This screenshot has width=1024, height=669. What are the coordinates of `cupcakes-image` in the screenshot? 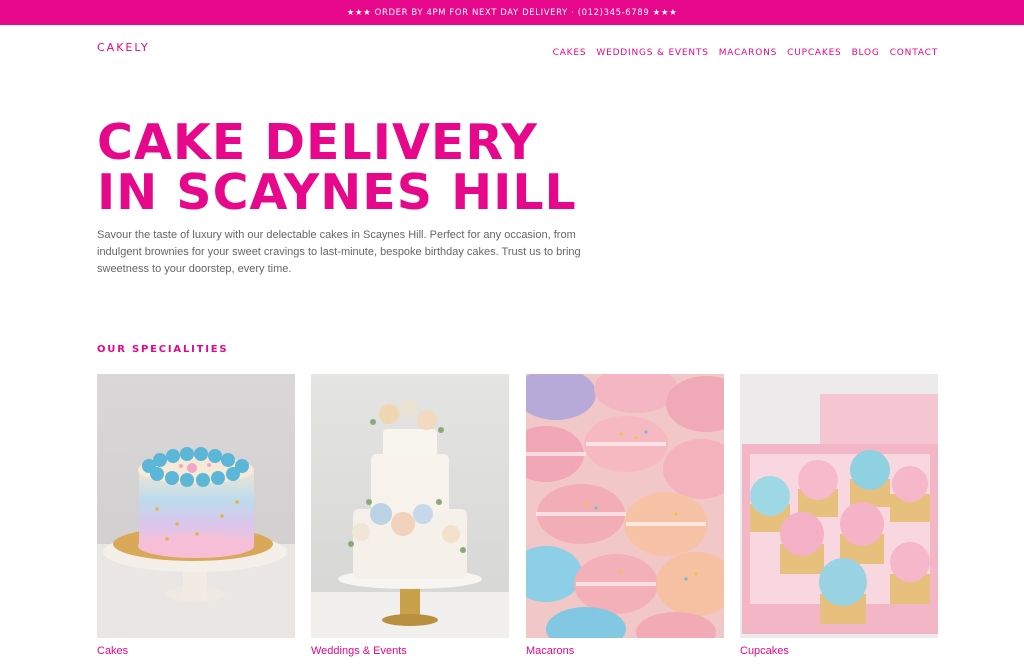 It's located at (839, 506).